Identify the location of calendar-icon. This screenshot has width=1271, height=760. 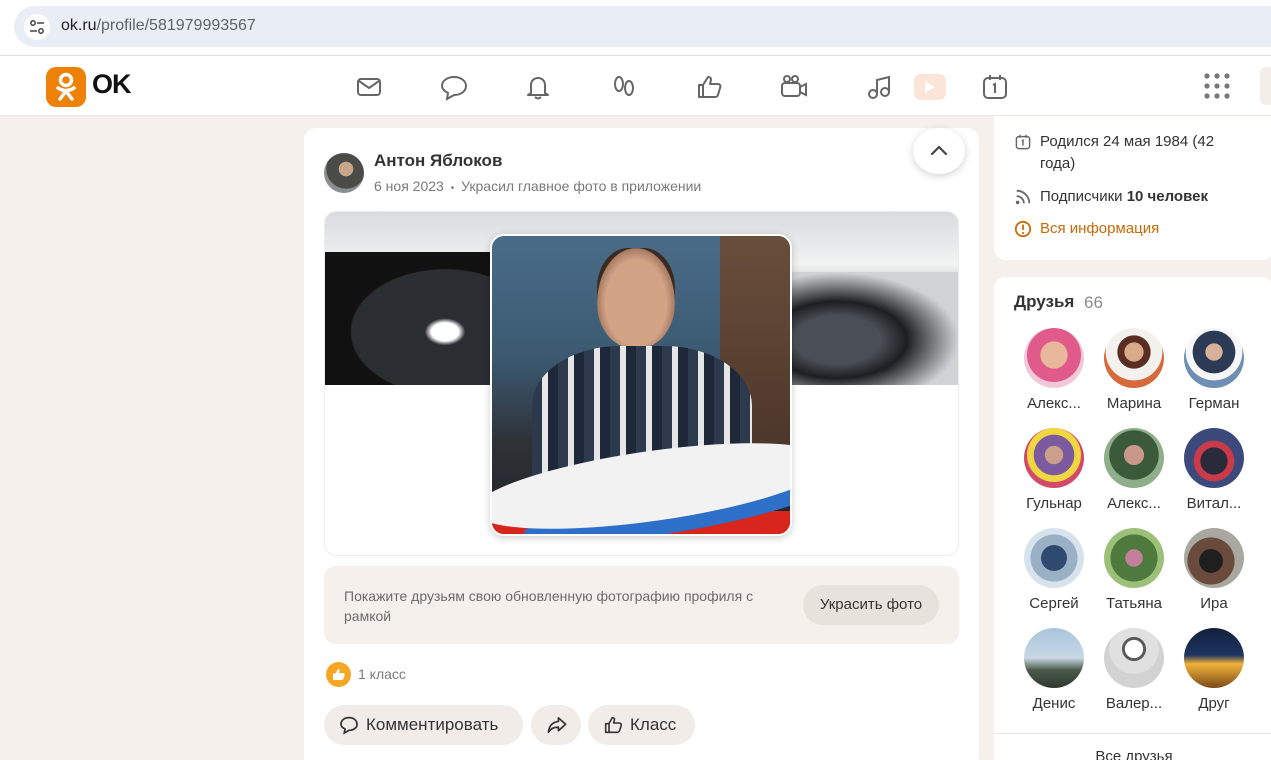
(995, 87).